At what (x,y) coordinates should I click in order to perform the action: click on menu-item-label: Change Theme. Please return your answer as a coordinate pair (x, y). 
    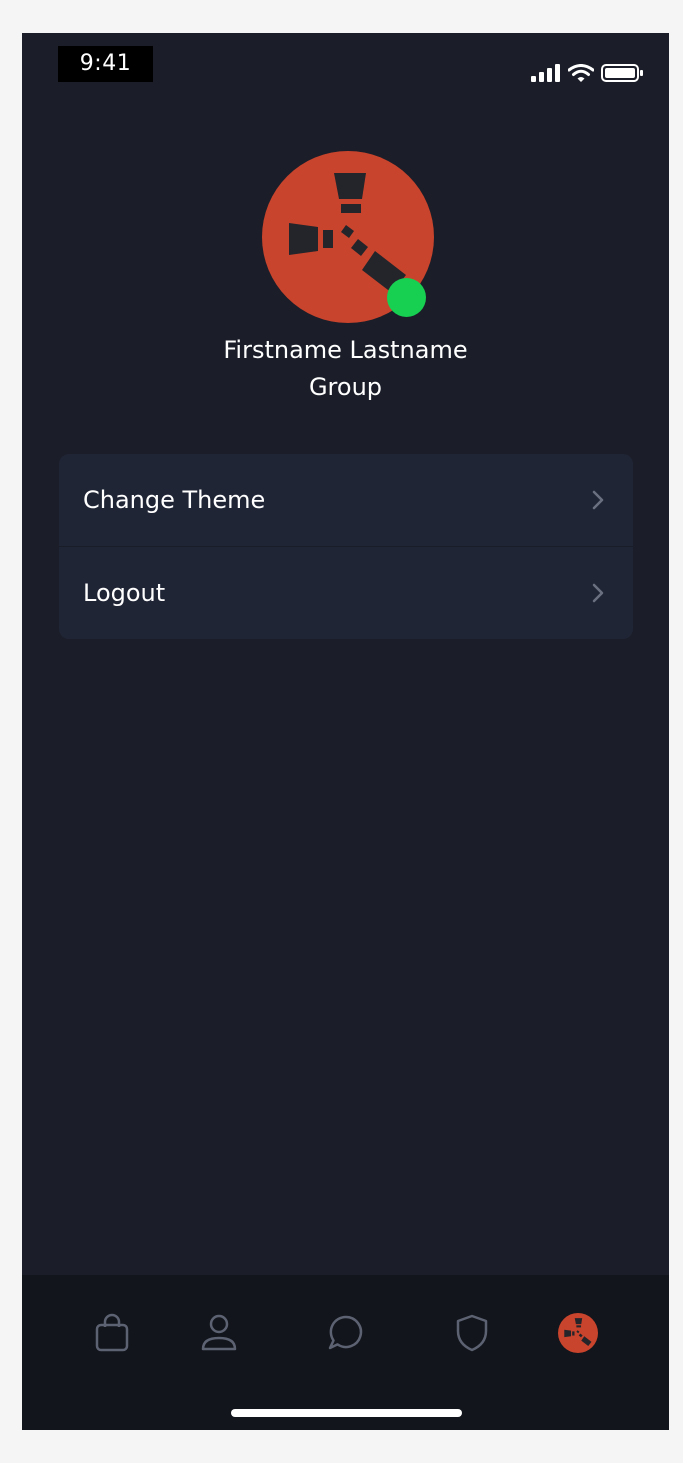
    Looking at the image, I should click on (174, 500).